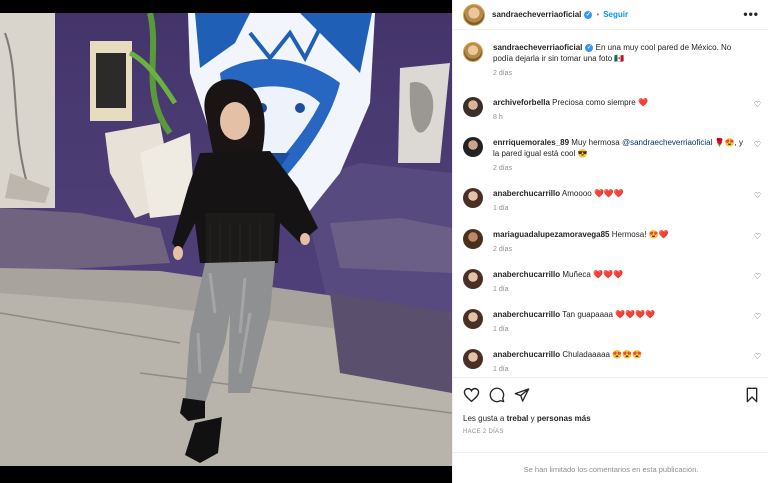 The width and height of the screenshot is (768, 483). What do you see at coordinates (596, 142) in the screenshot?
I see `comment-text: Muy hermosa` at bounding box center [596, 142].